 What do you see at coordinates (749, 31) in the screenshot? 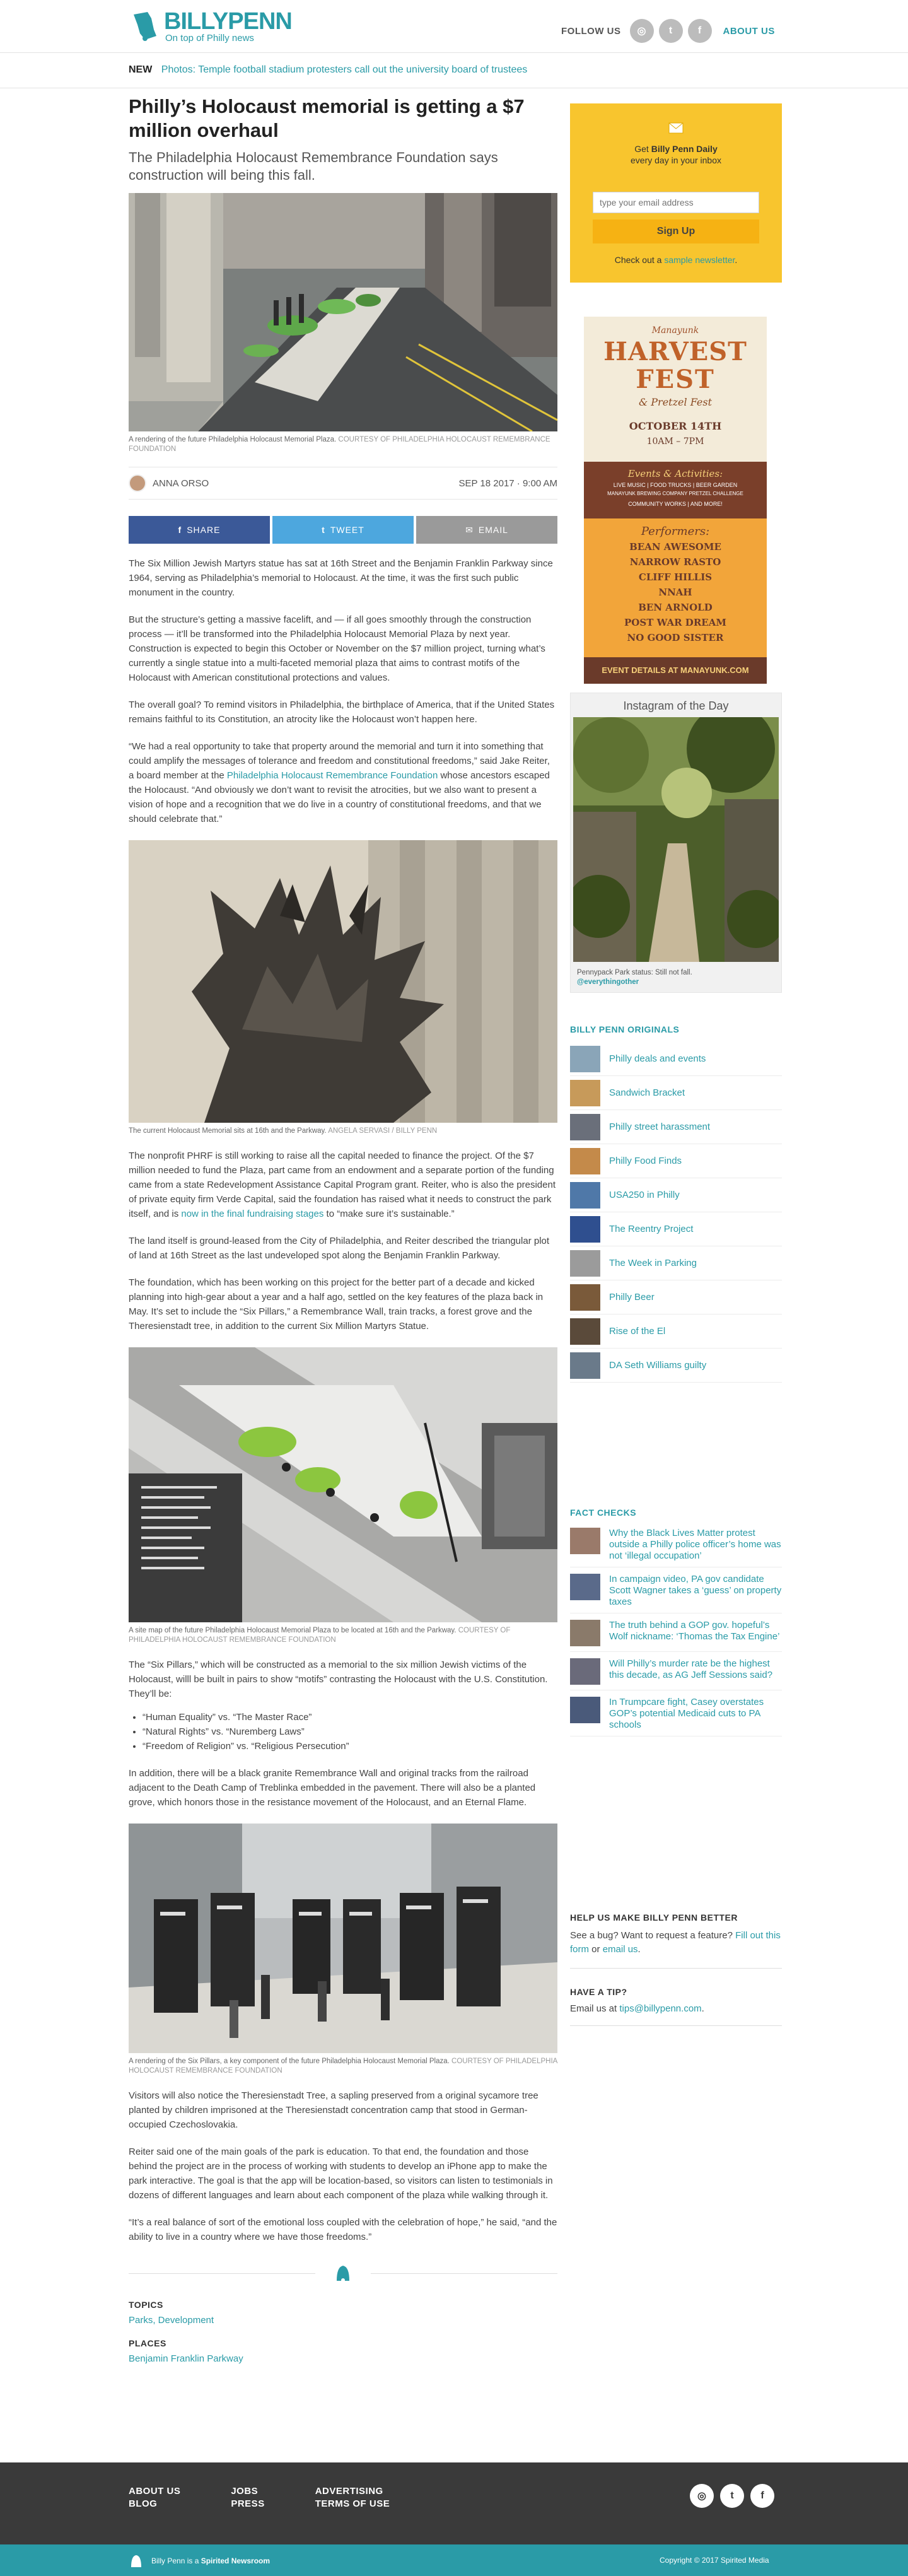
I see `about-us-link: ABOUT US` at bounding box center [749, 31].